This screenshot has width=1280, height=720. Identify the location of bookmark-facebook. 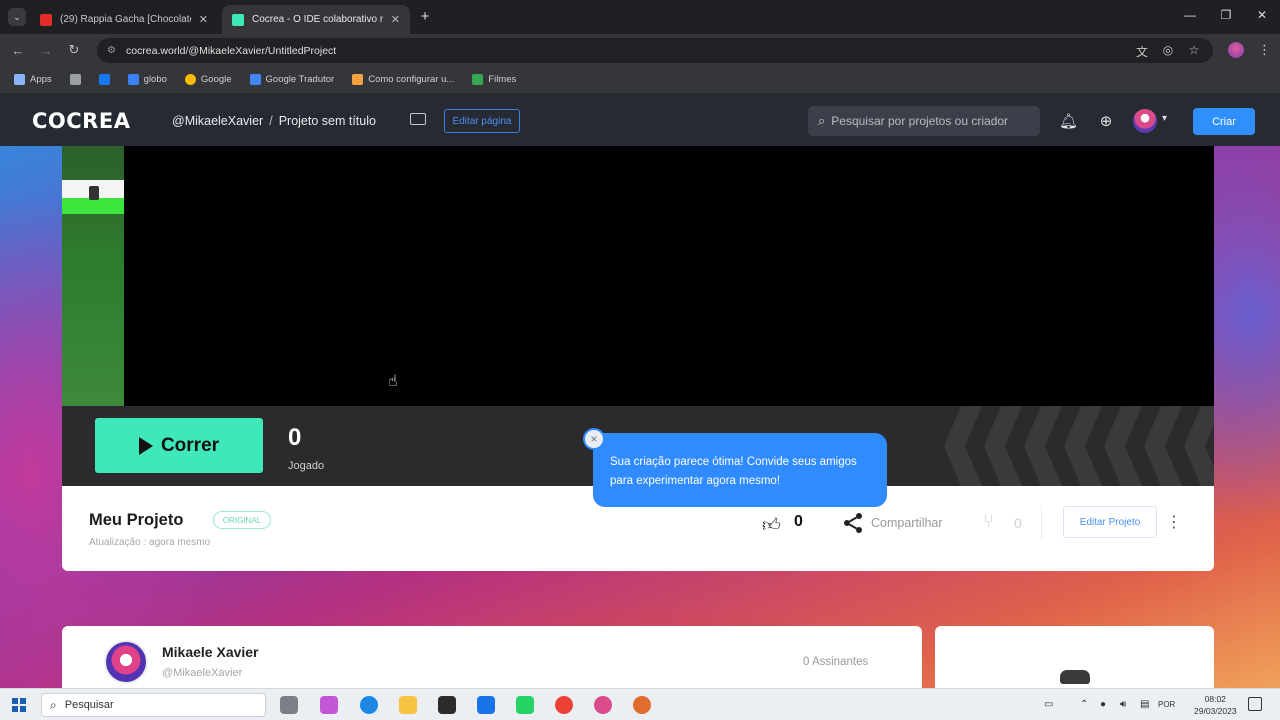
(104, 79).